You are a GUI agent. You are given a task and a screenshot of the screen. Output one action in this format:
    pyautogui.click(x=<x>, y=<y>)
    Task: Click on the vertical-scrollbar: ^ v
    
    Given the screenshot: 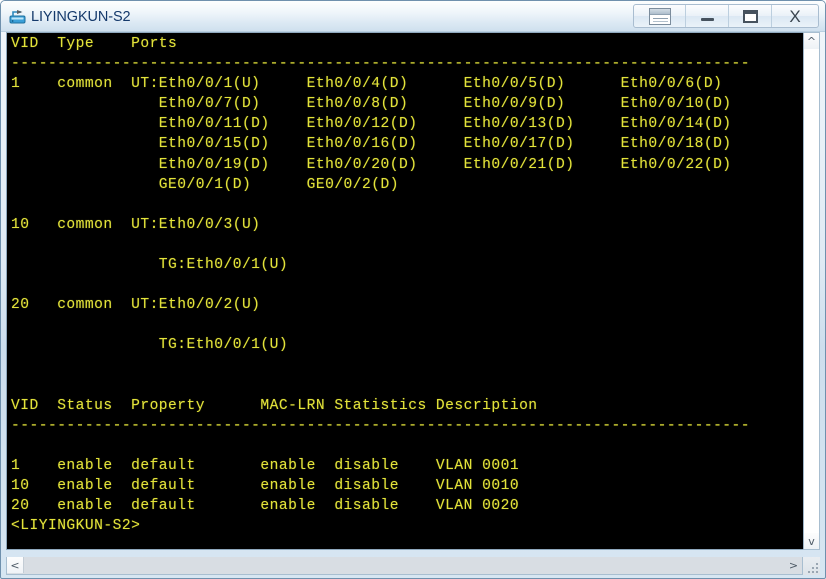 What is the action you would take?
    pyautogui.click(x=811, y=291)
    